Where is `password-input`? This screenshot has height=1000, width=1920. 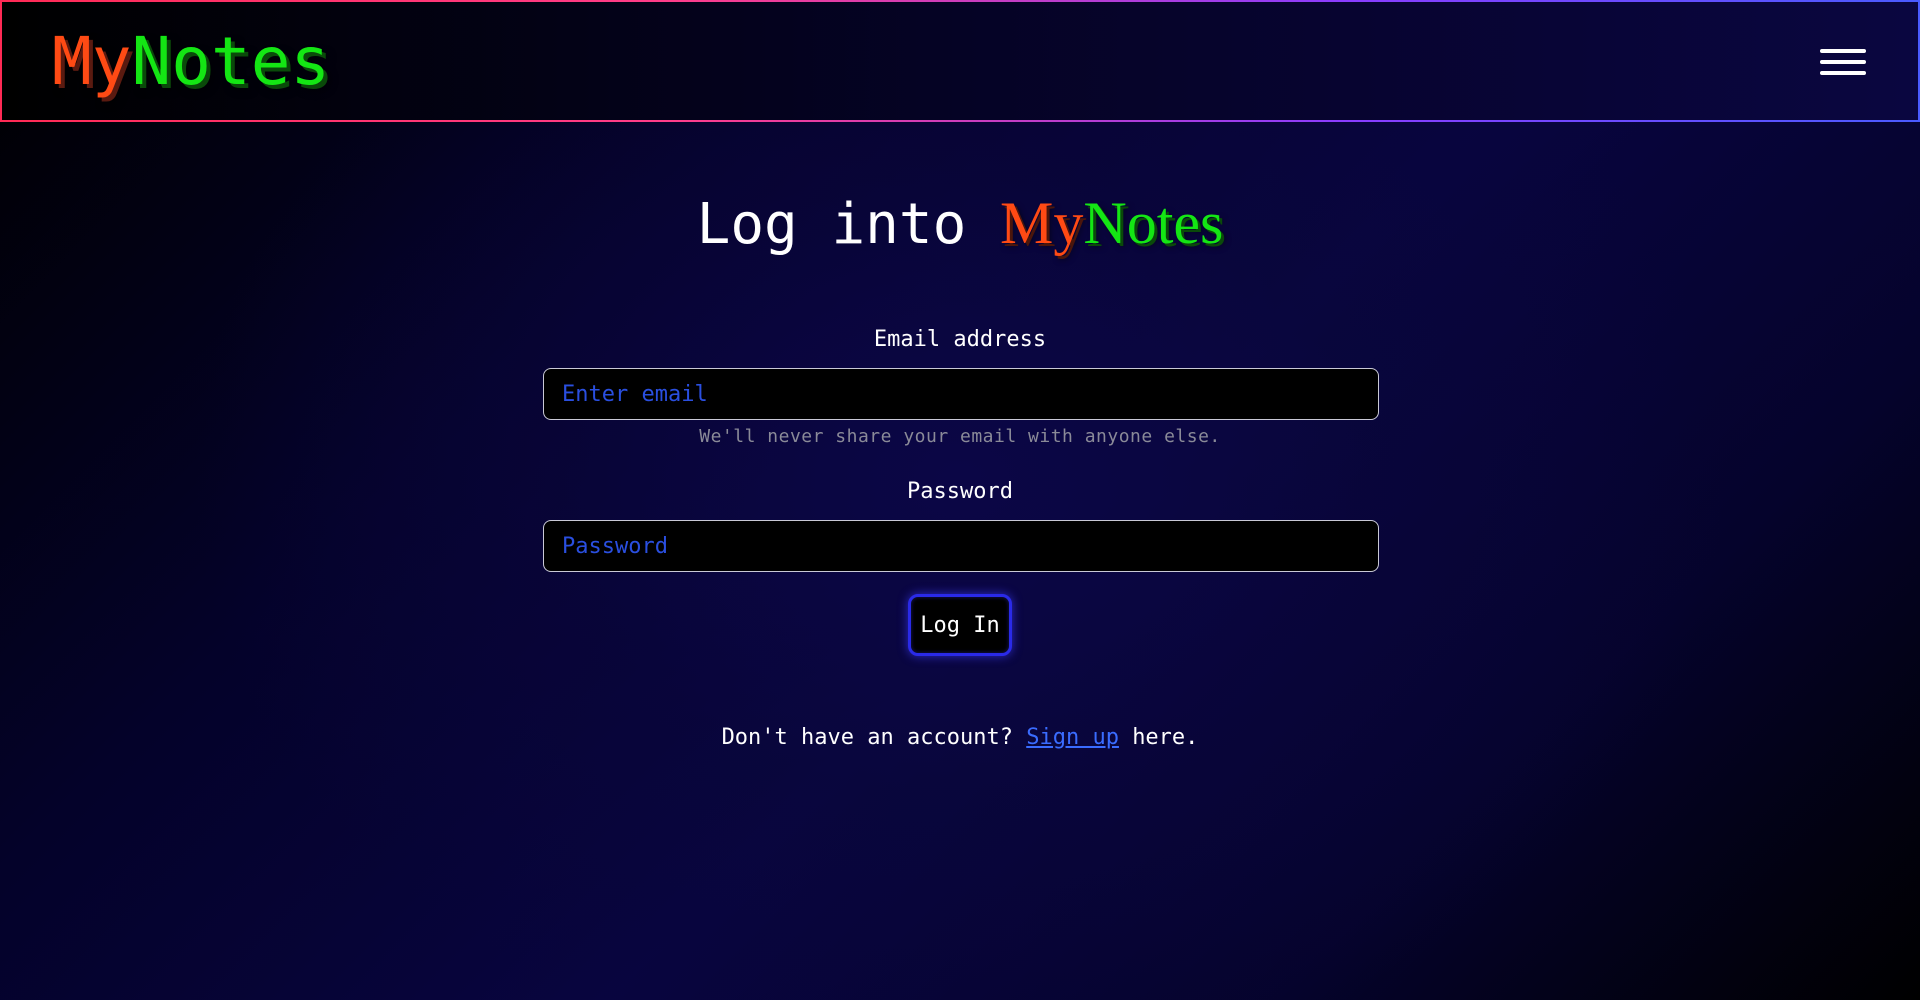
password-input is located at coordinates (961, 546).